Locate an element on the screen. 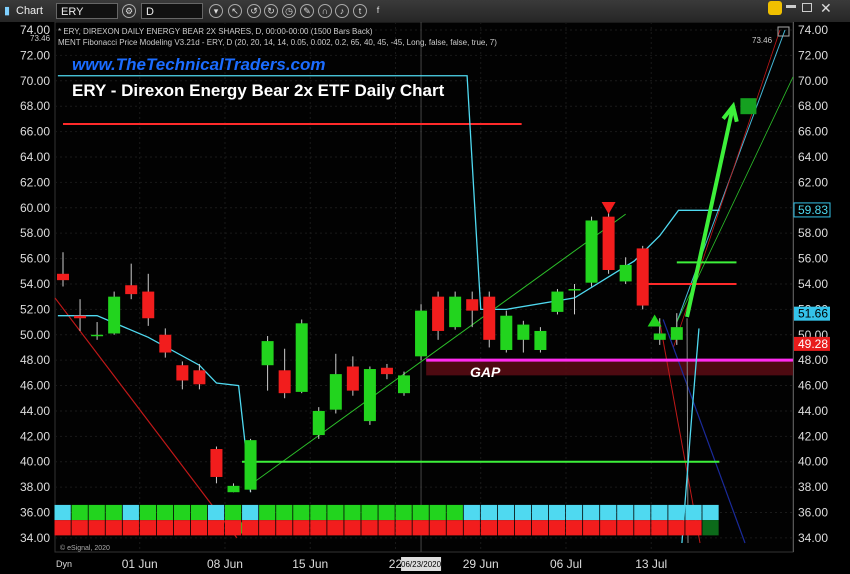 The image size is (850, 574). y-tick-label-left: 66.00 is located at coordinates (35, 132).